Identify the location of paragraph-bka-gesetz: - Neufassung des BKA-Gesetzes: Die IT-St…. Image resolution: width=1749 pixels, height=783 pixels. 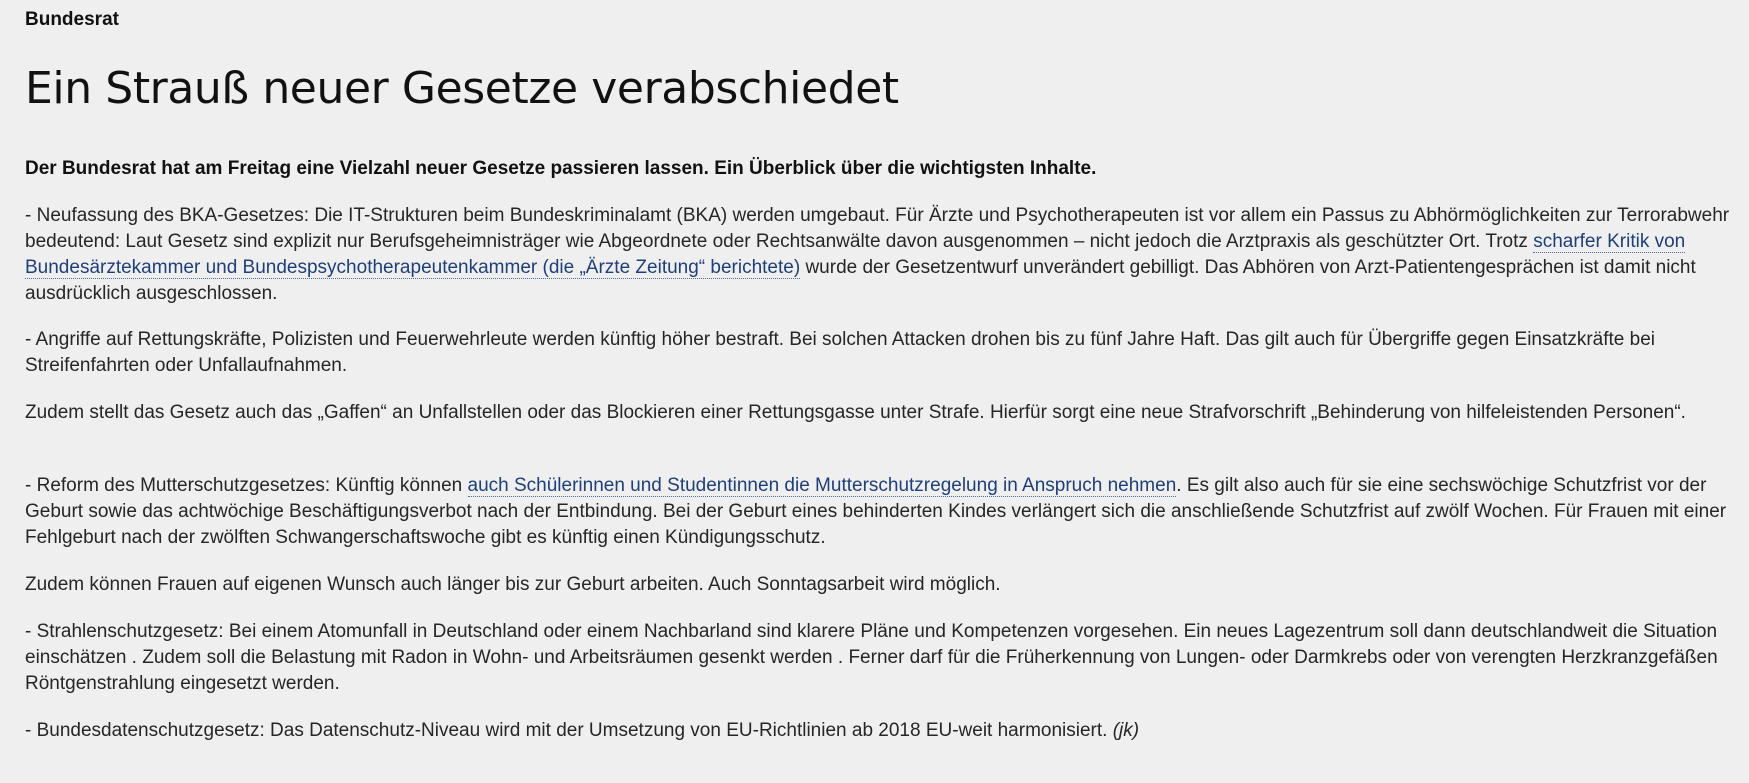
(879, 255).